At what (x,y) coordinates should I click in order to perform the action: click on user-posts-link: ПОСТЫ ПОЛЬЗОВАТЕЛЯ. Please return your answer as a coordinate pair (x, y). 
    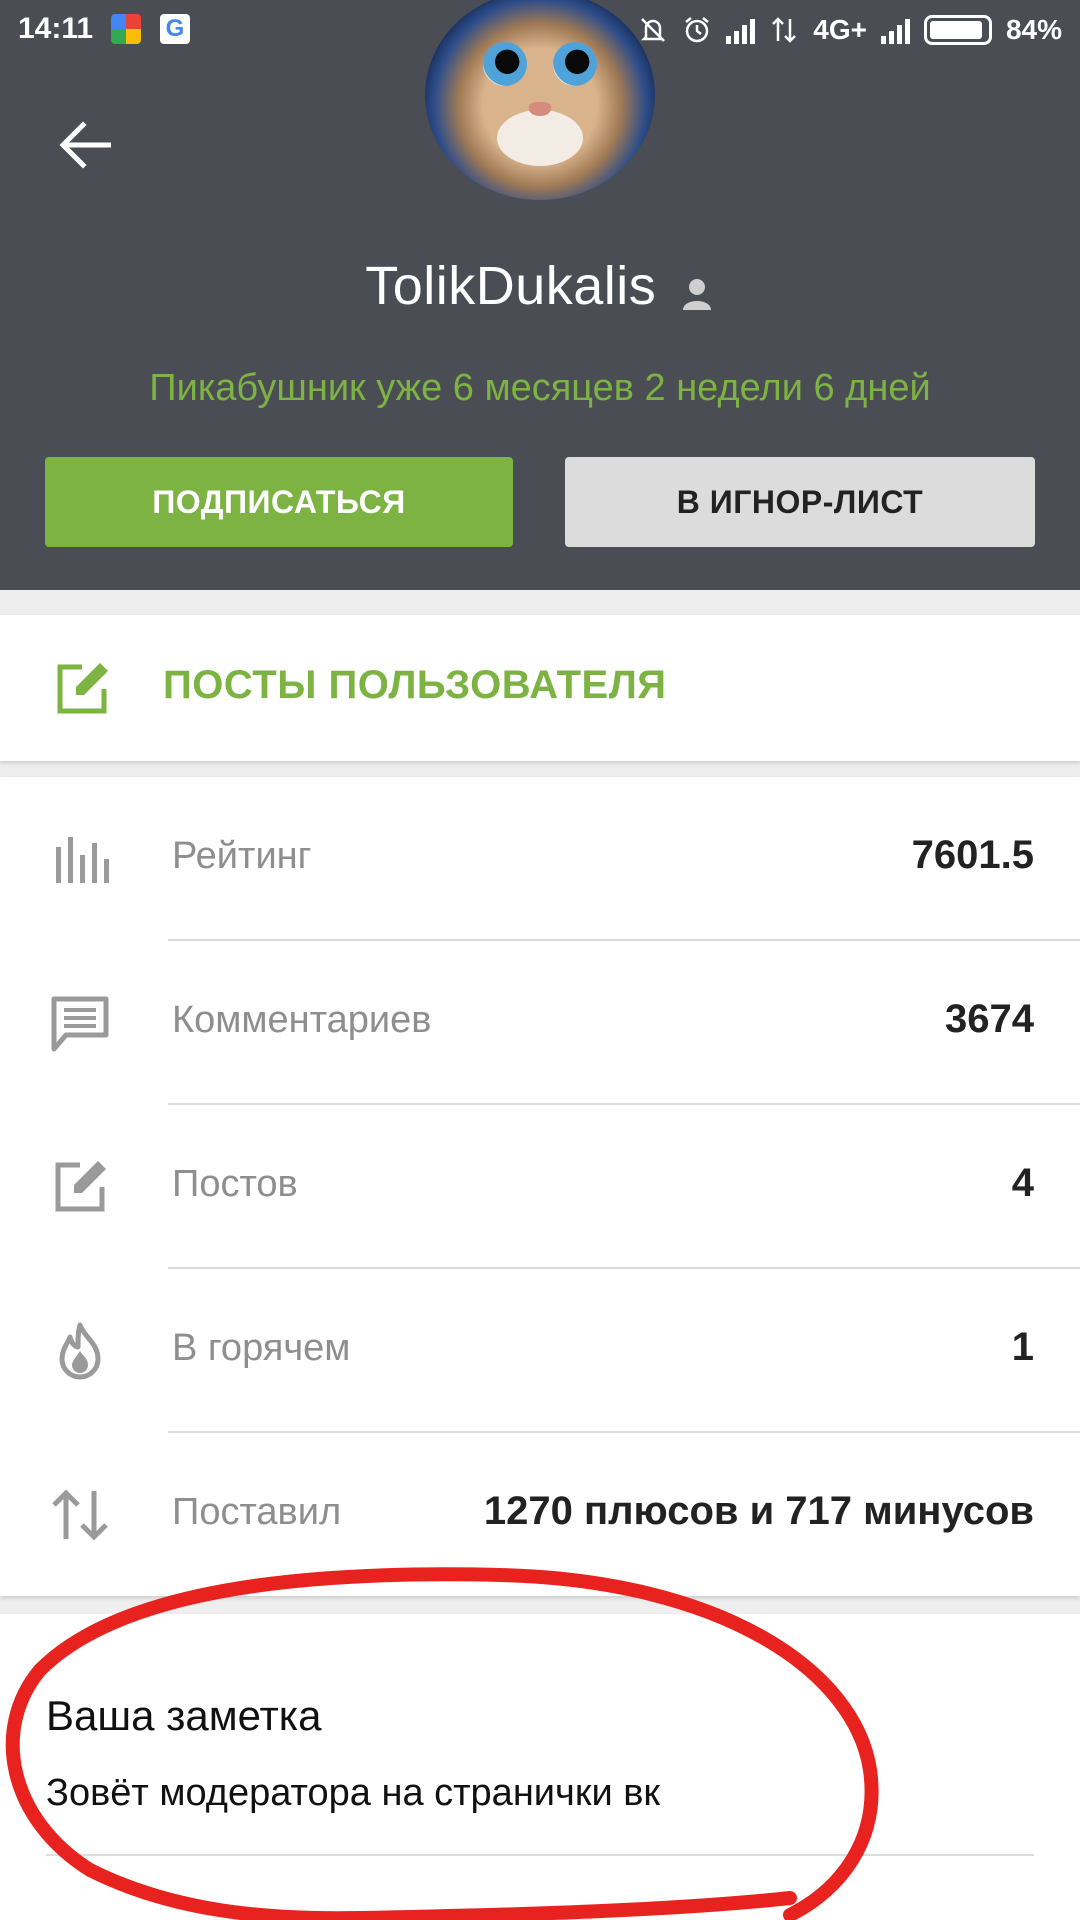
    Looking at the image, I should click on (540, 688).